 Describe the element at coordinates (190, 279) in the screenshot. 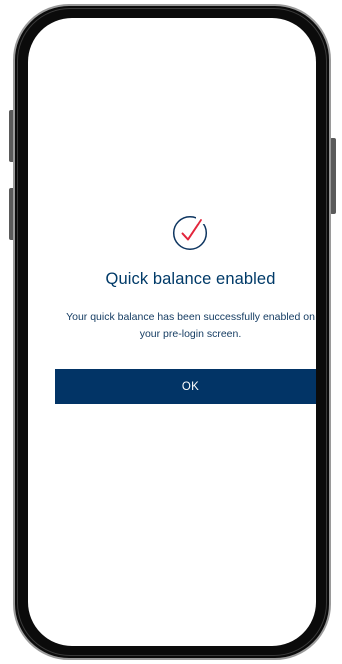

I see `dialog-title: Quick balance enabled` at that location.